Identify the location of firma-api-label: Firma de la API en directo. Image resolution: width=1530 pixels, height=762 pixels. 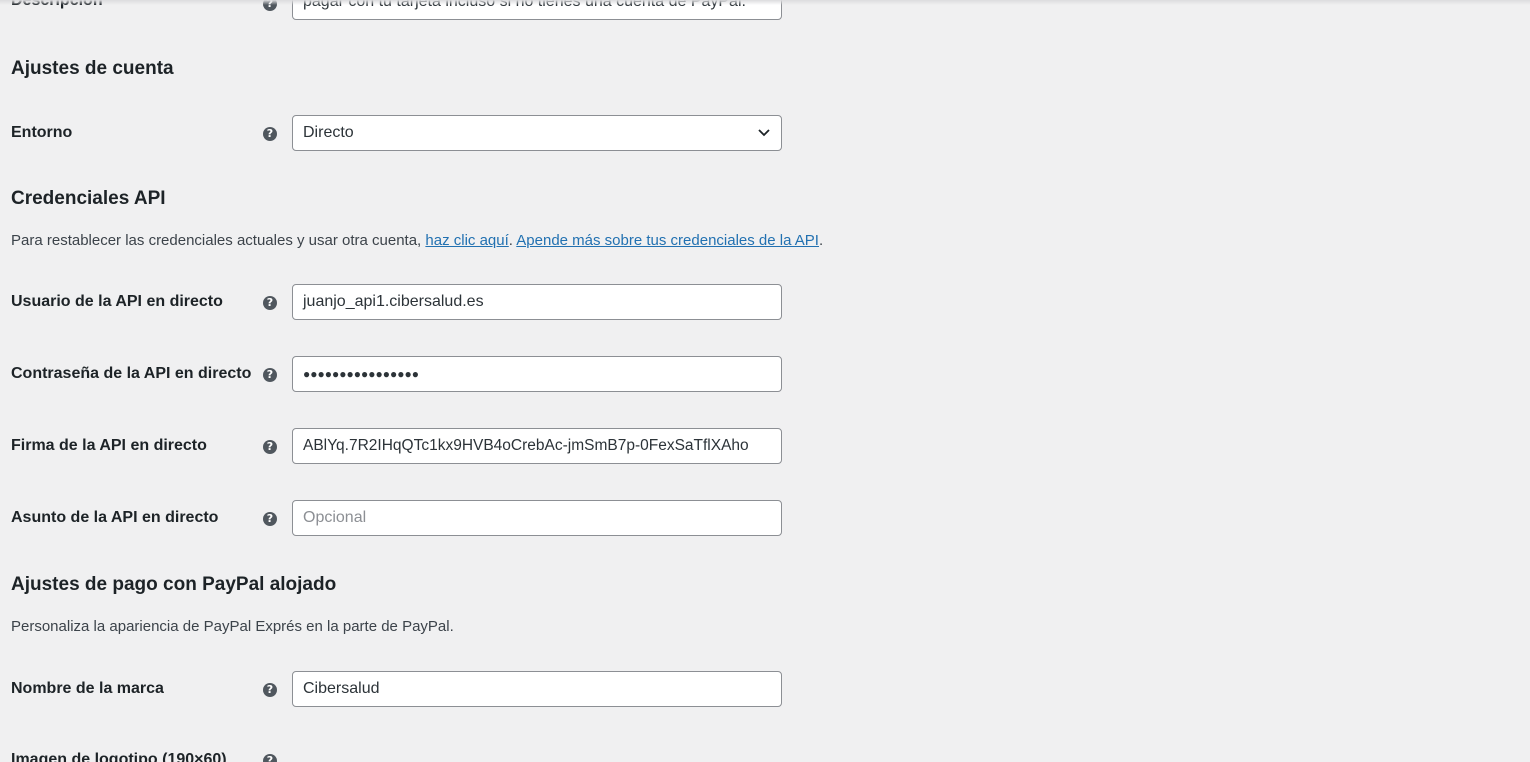
(109, 445).